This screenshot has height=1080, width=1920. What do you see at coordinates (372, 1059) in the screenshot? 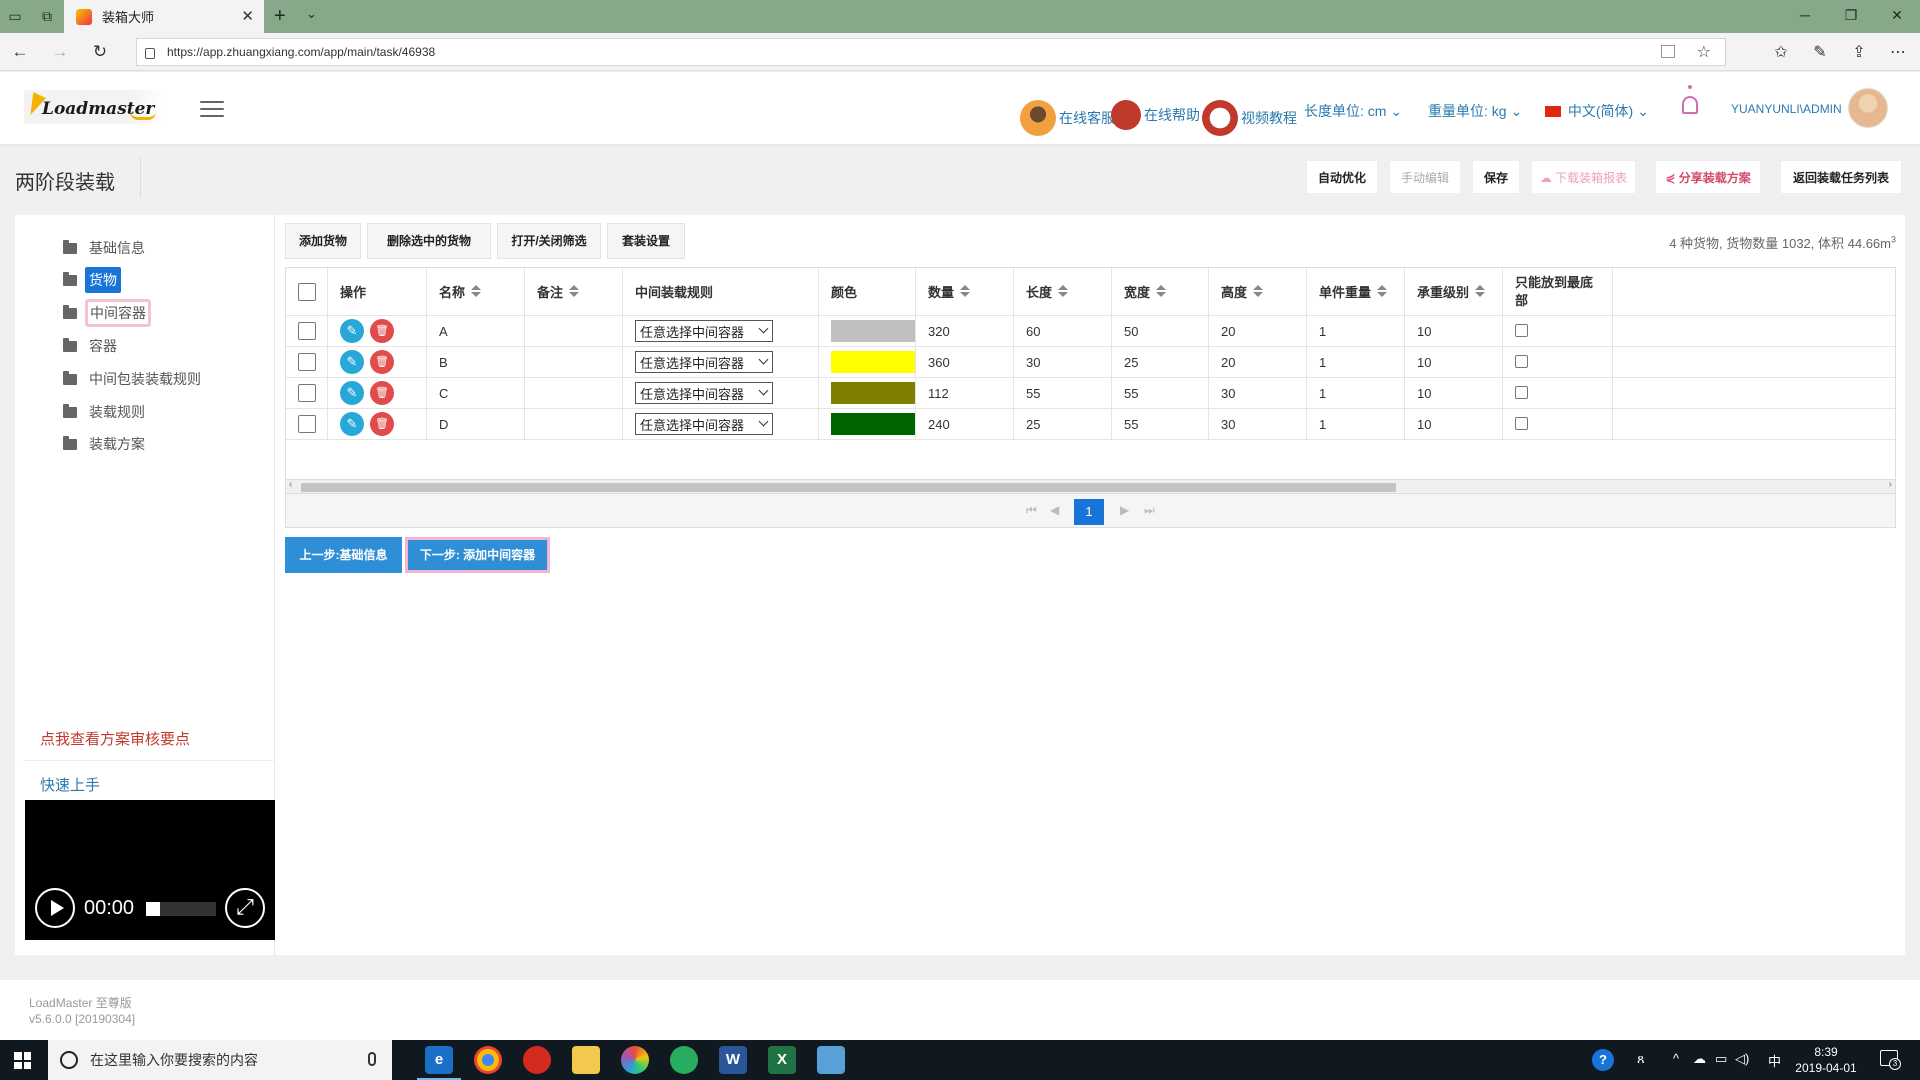
I see `microphone-icon` at bounding box center [372, 1059].